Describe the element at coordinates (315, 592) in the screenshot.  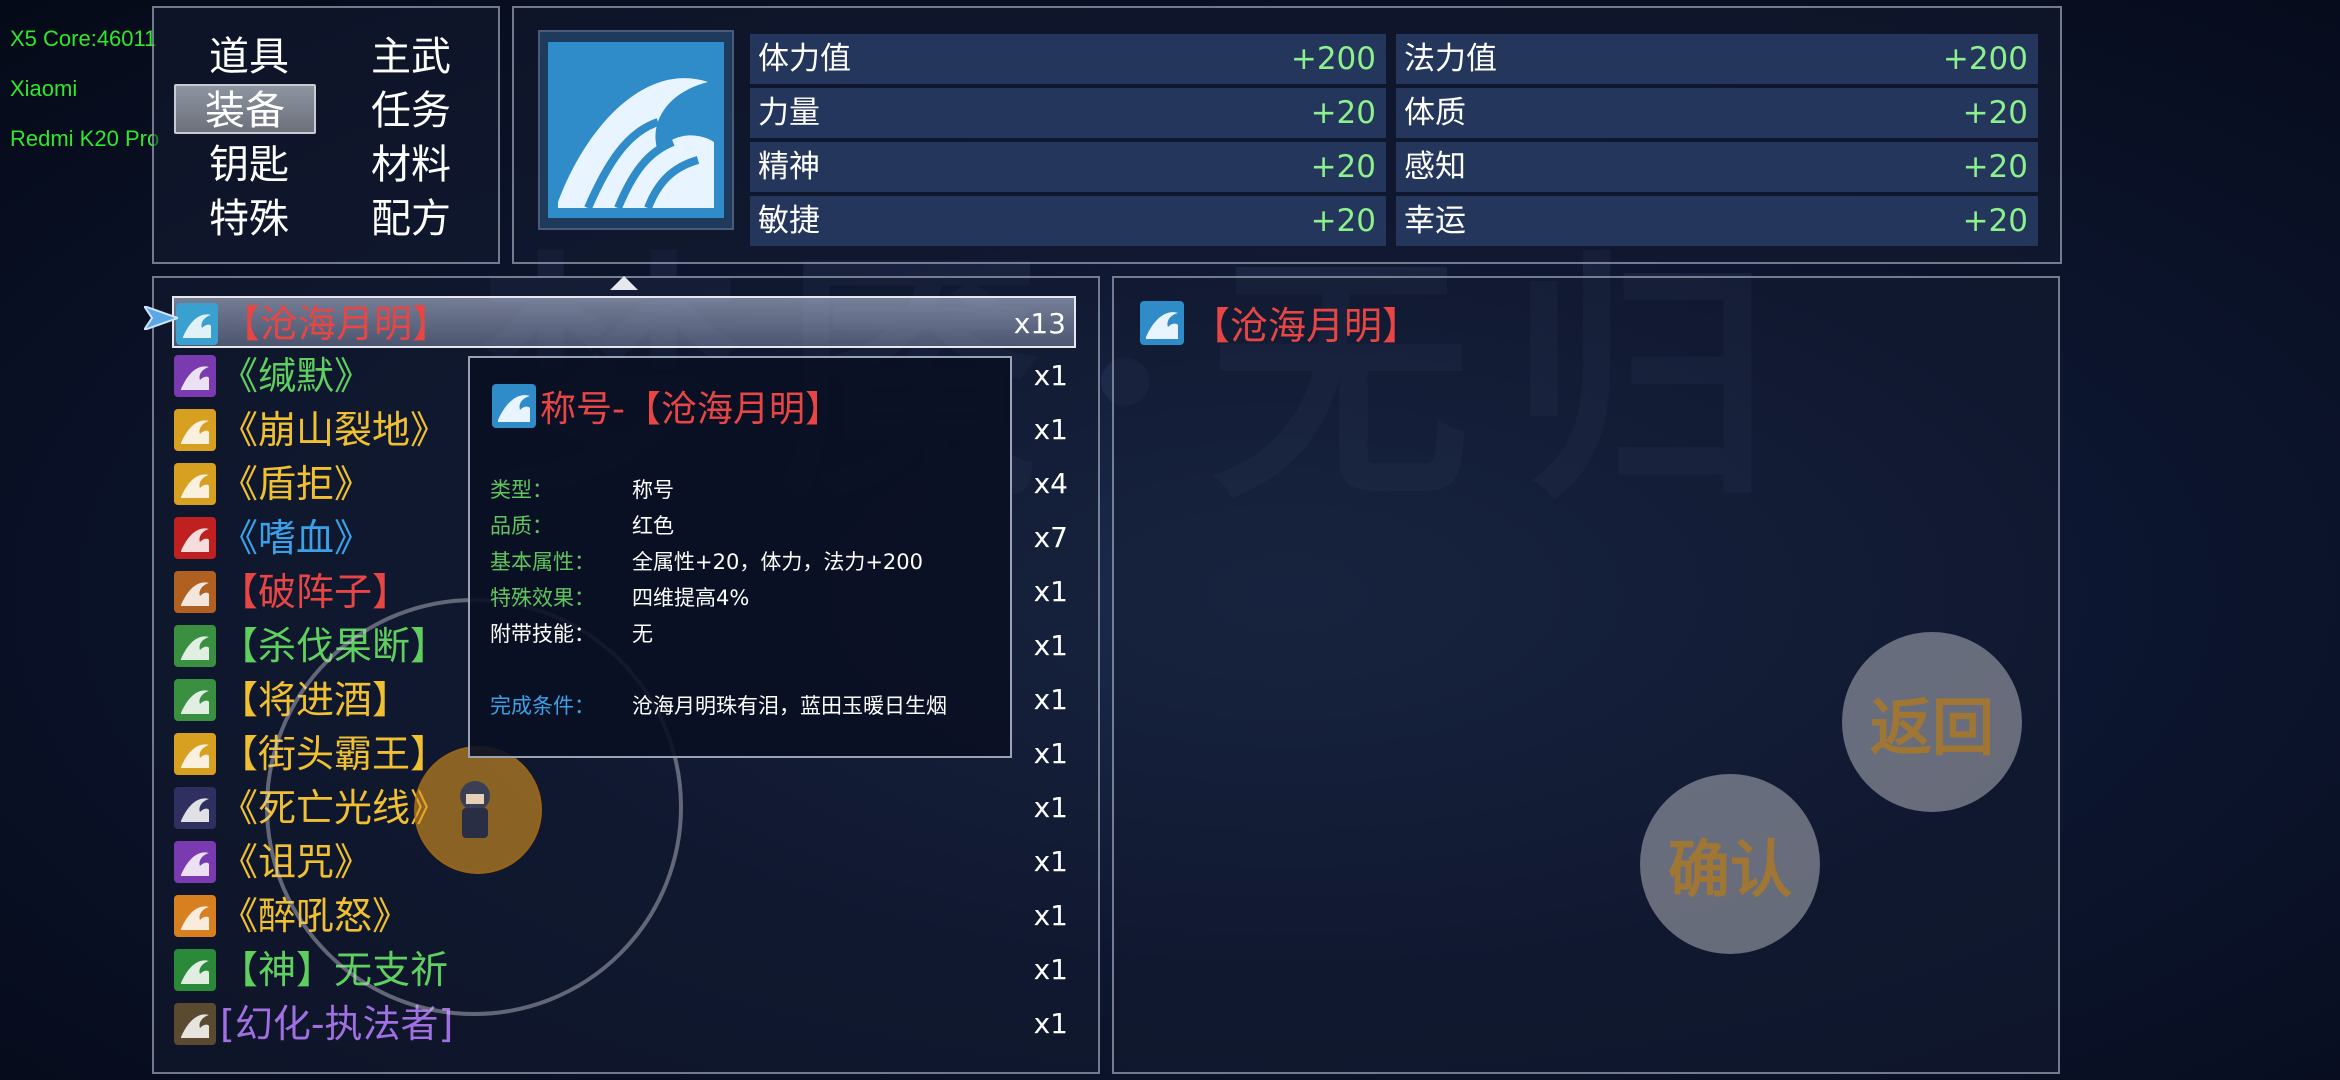
I see `item-name: 【破阵子】` at that location.